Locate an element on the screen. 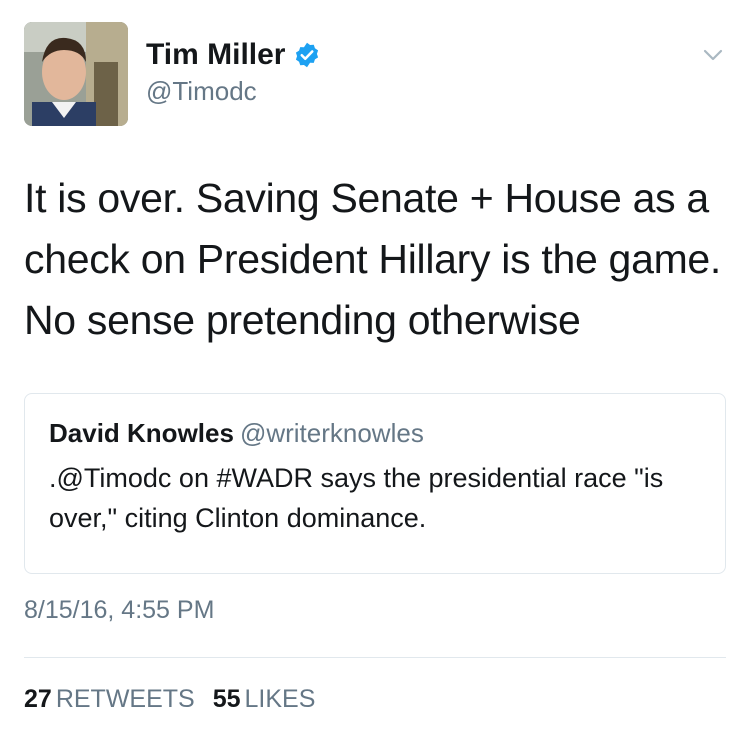 This screenshot has height=740, width=750. retweets-count: 27 is located at coordinates (38, 699).